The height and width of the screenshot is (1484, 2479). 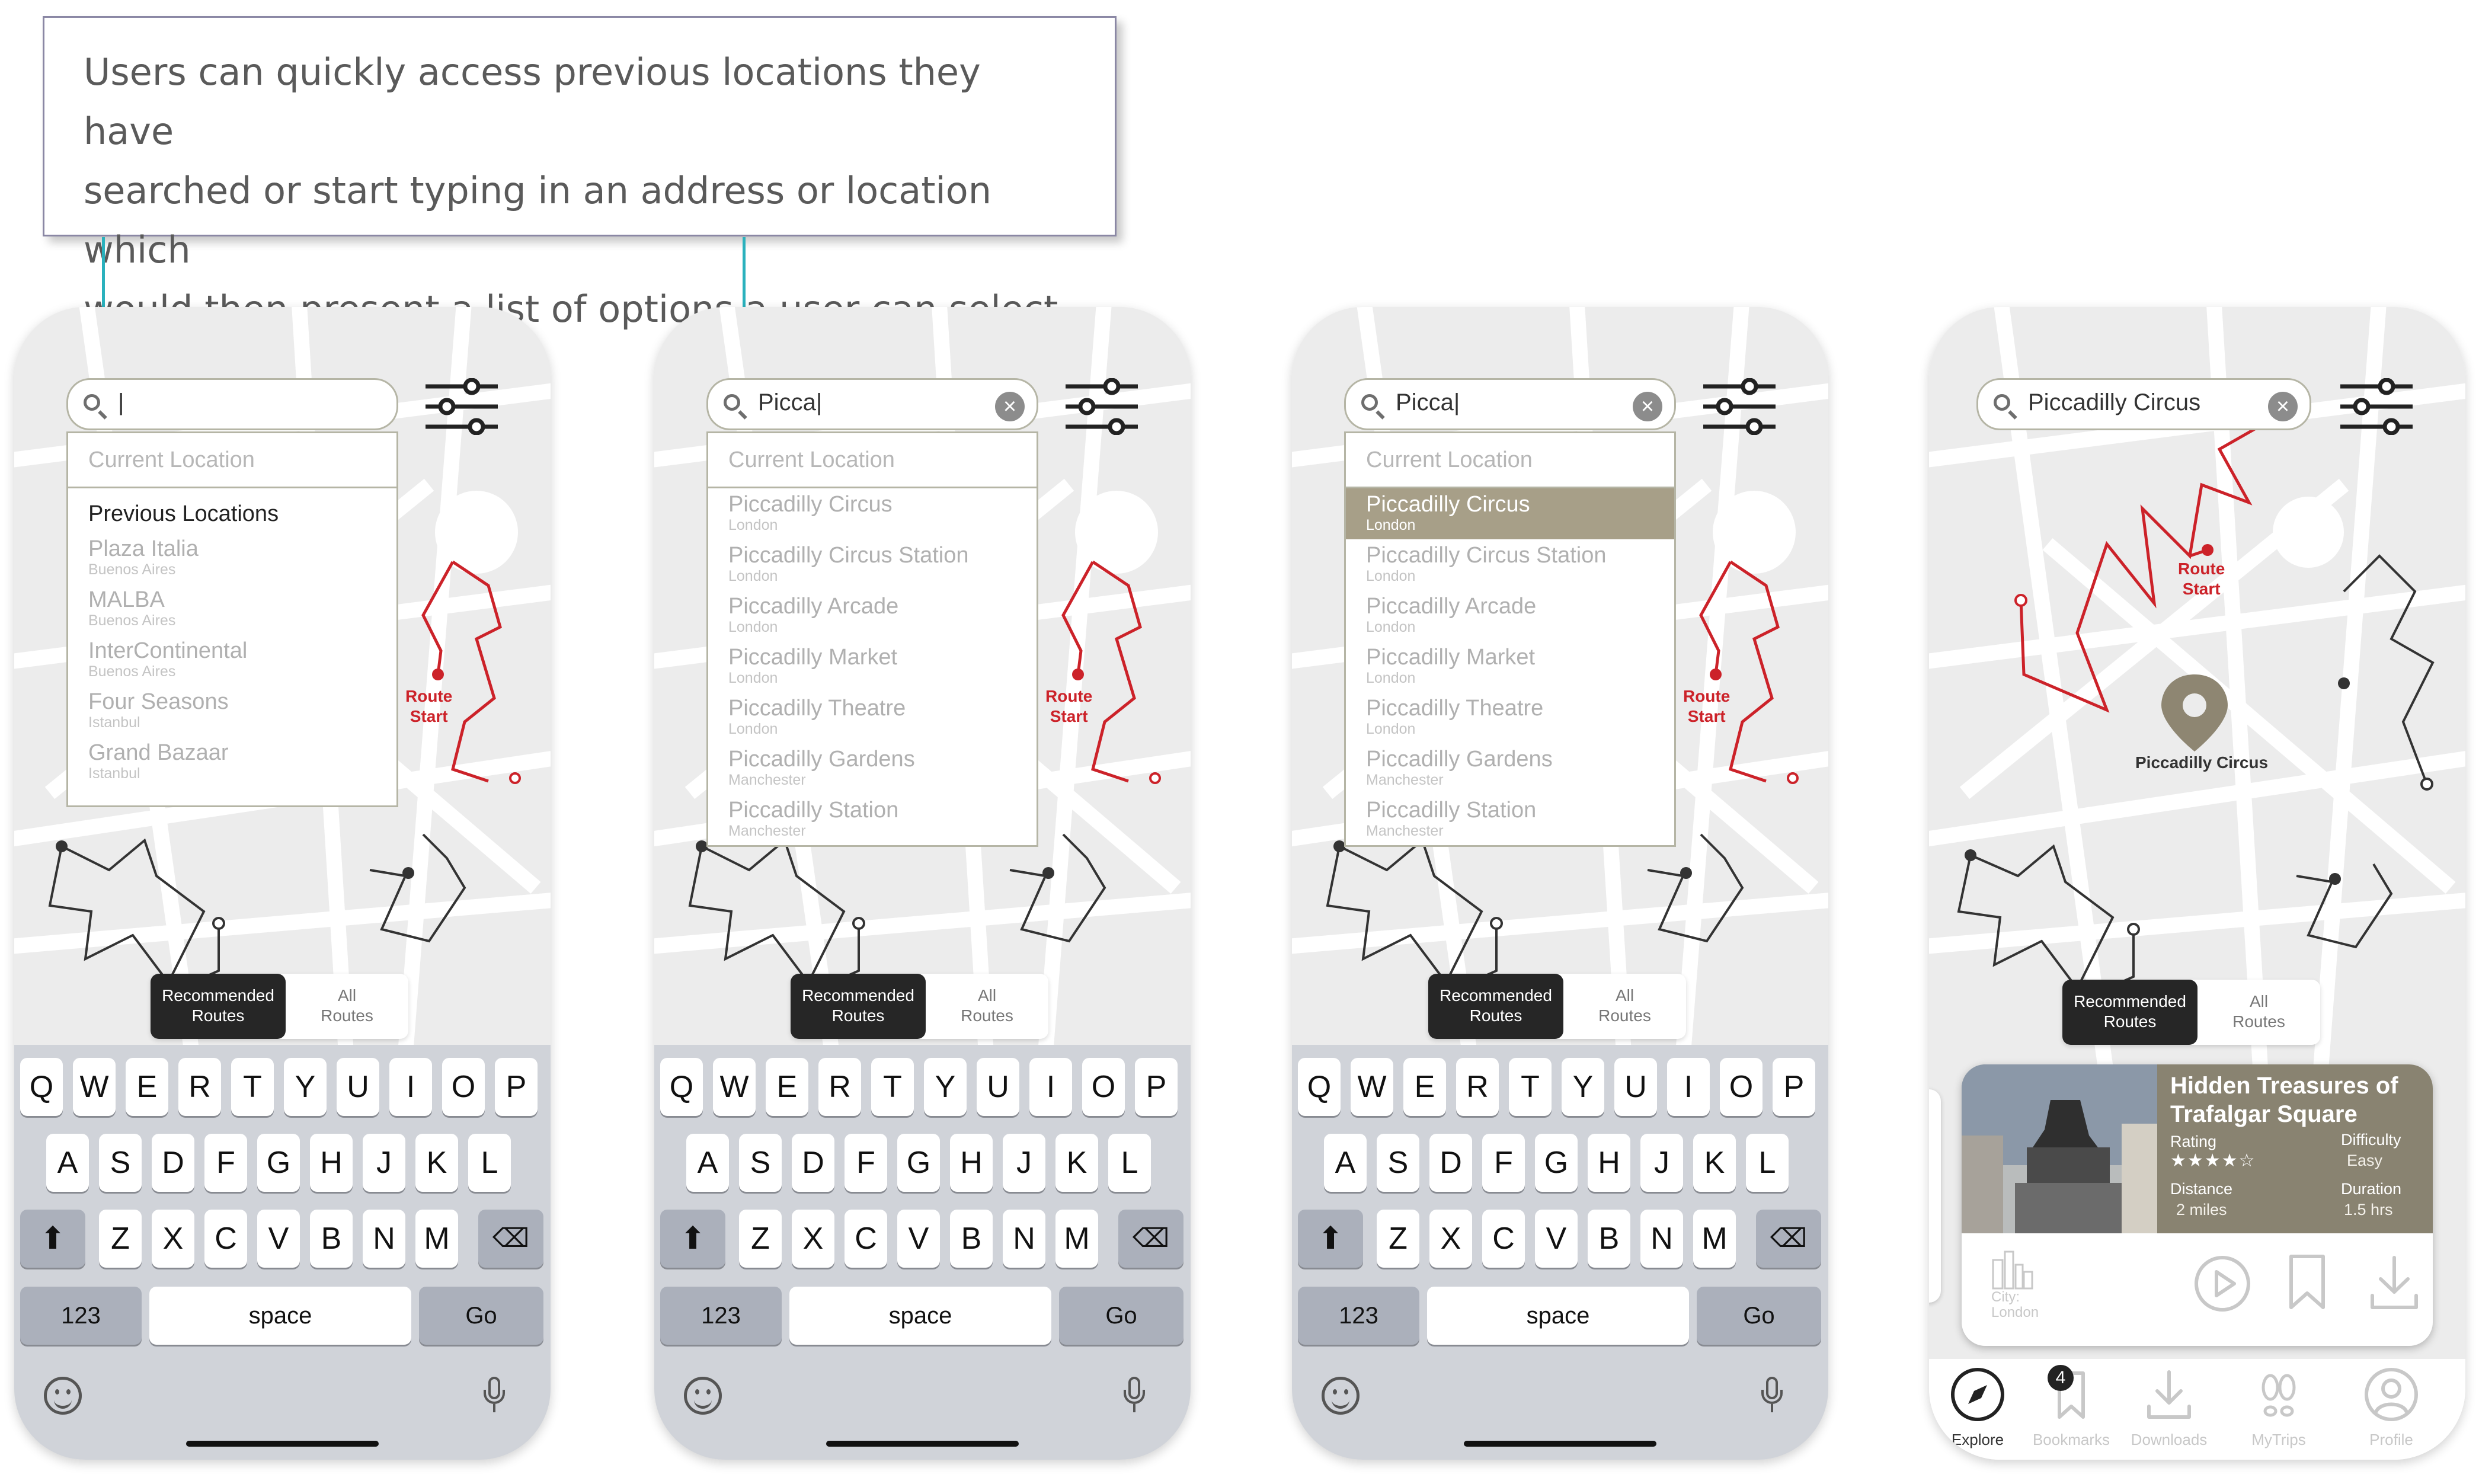 What do you see at coordinates (232, 610) in the screenshot?
I see `list-item: MALBA Buenos Aires` at bounding box center [232, 610].